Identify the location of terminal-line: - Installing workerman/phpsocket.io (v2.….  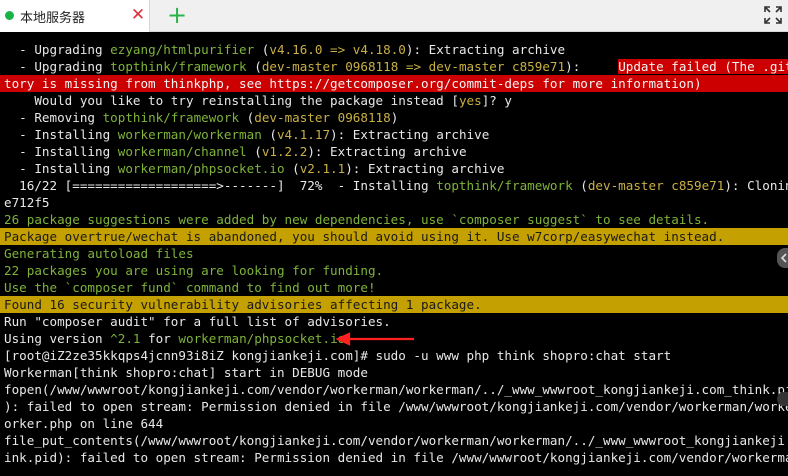
(254, 168).